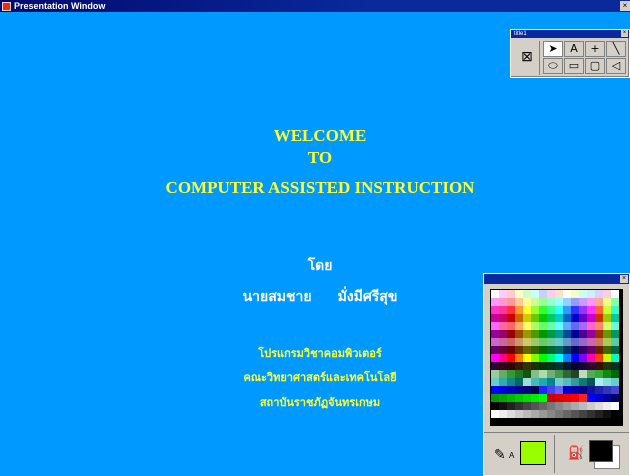 Image resolution: width=630 pixels, height=476 pixels. Describe the element at coordinates (595, 66) in the screenshot. I see `rounded-rectangle-icon: ▢` at that location.